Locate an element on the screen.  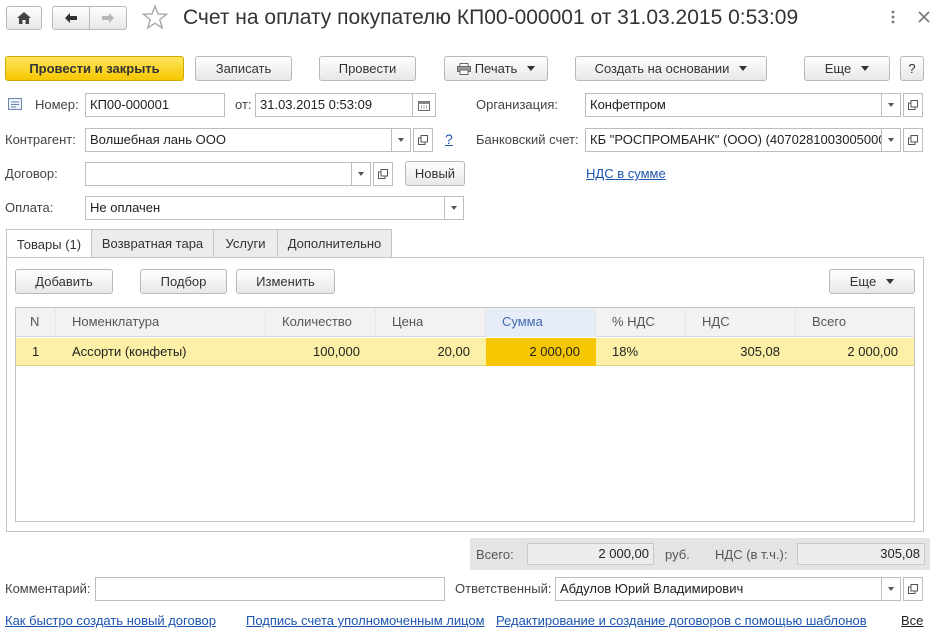
number-label: Номер: is located at coordinates (57, 104).